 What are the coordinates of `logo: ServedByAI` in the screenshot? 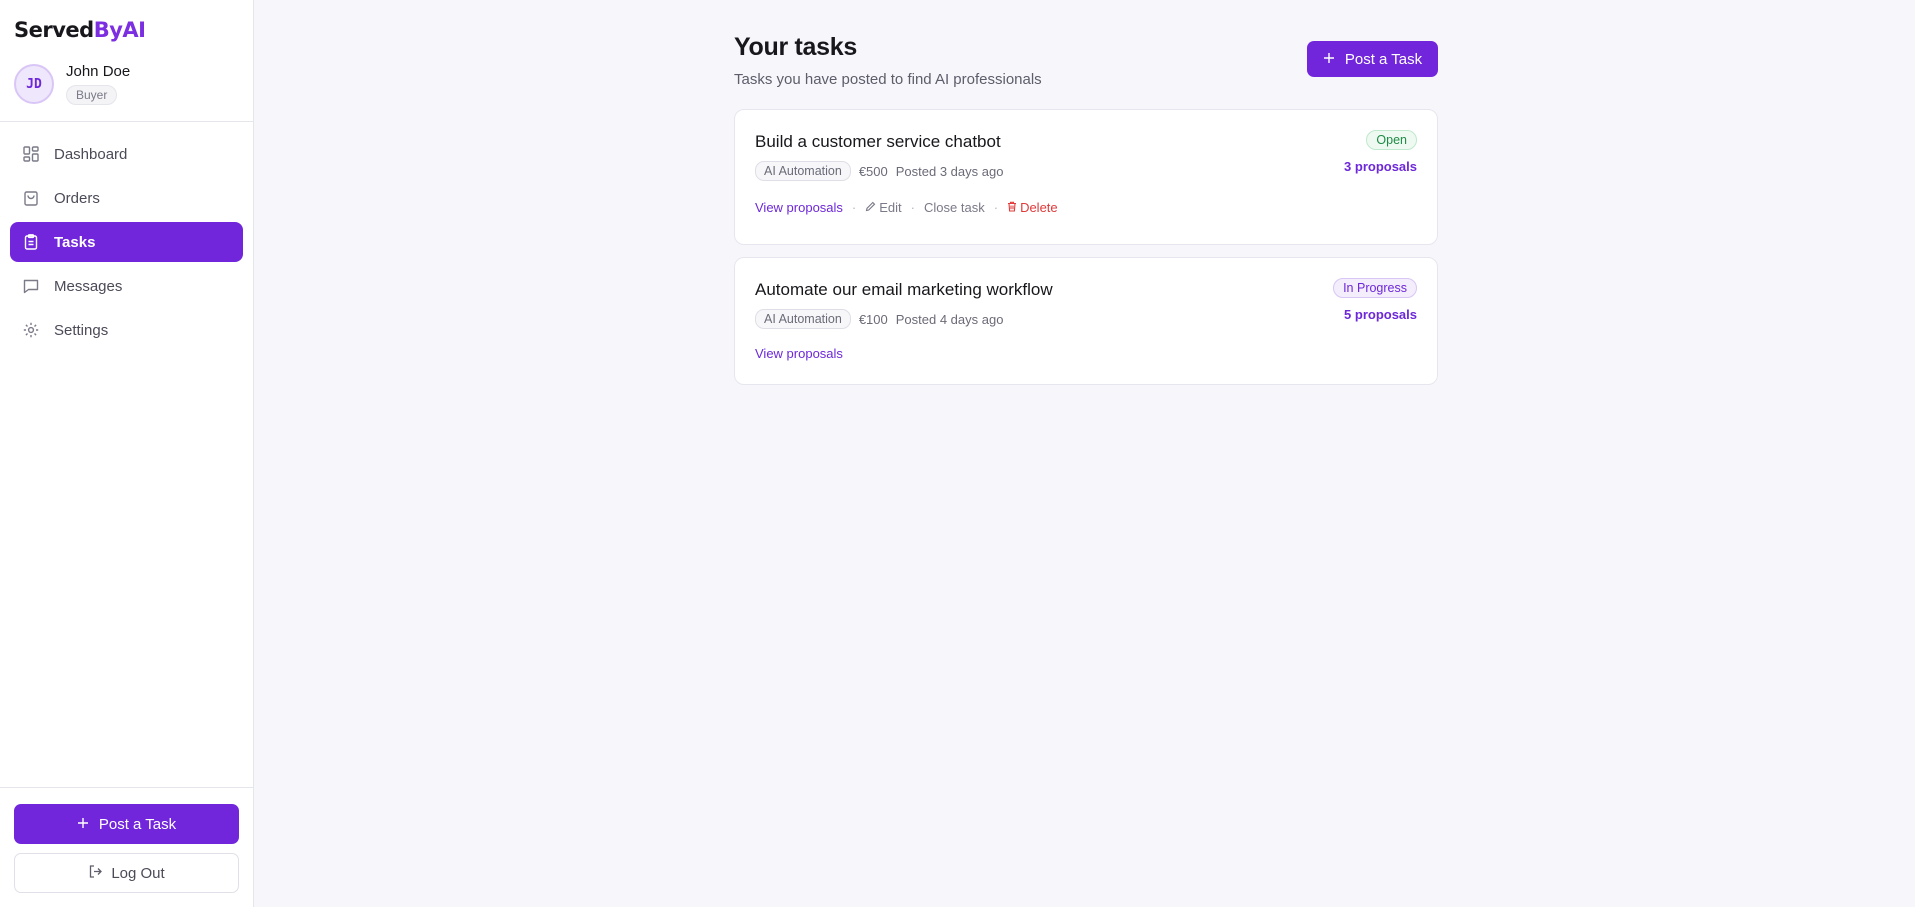 It's located at (126, 24).